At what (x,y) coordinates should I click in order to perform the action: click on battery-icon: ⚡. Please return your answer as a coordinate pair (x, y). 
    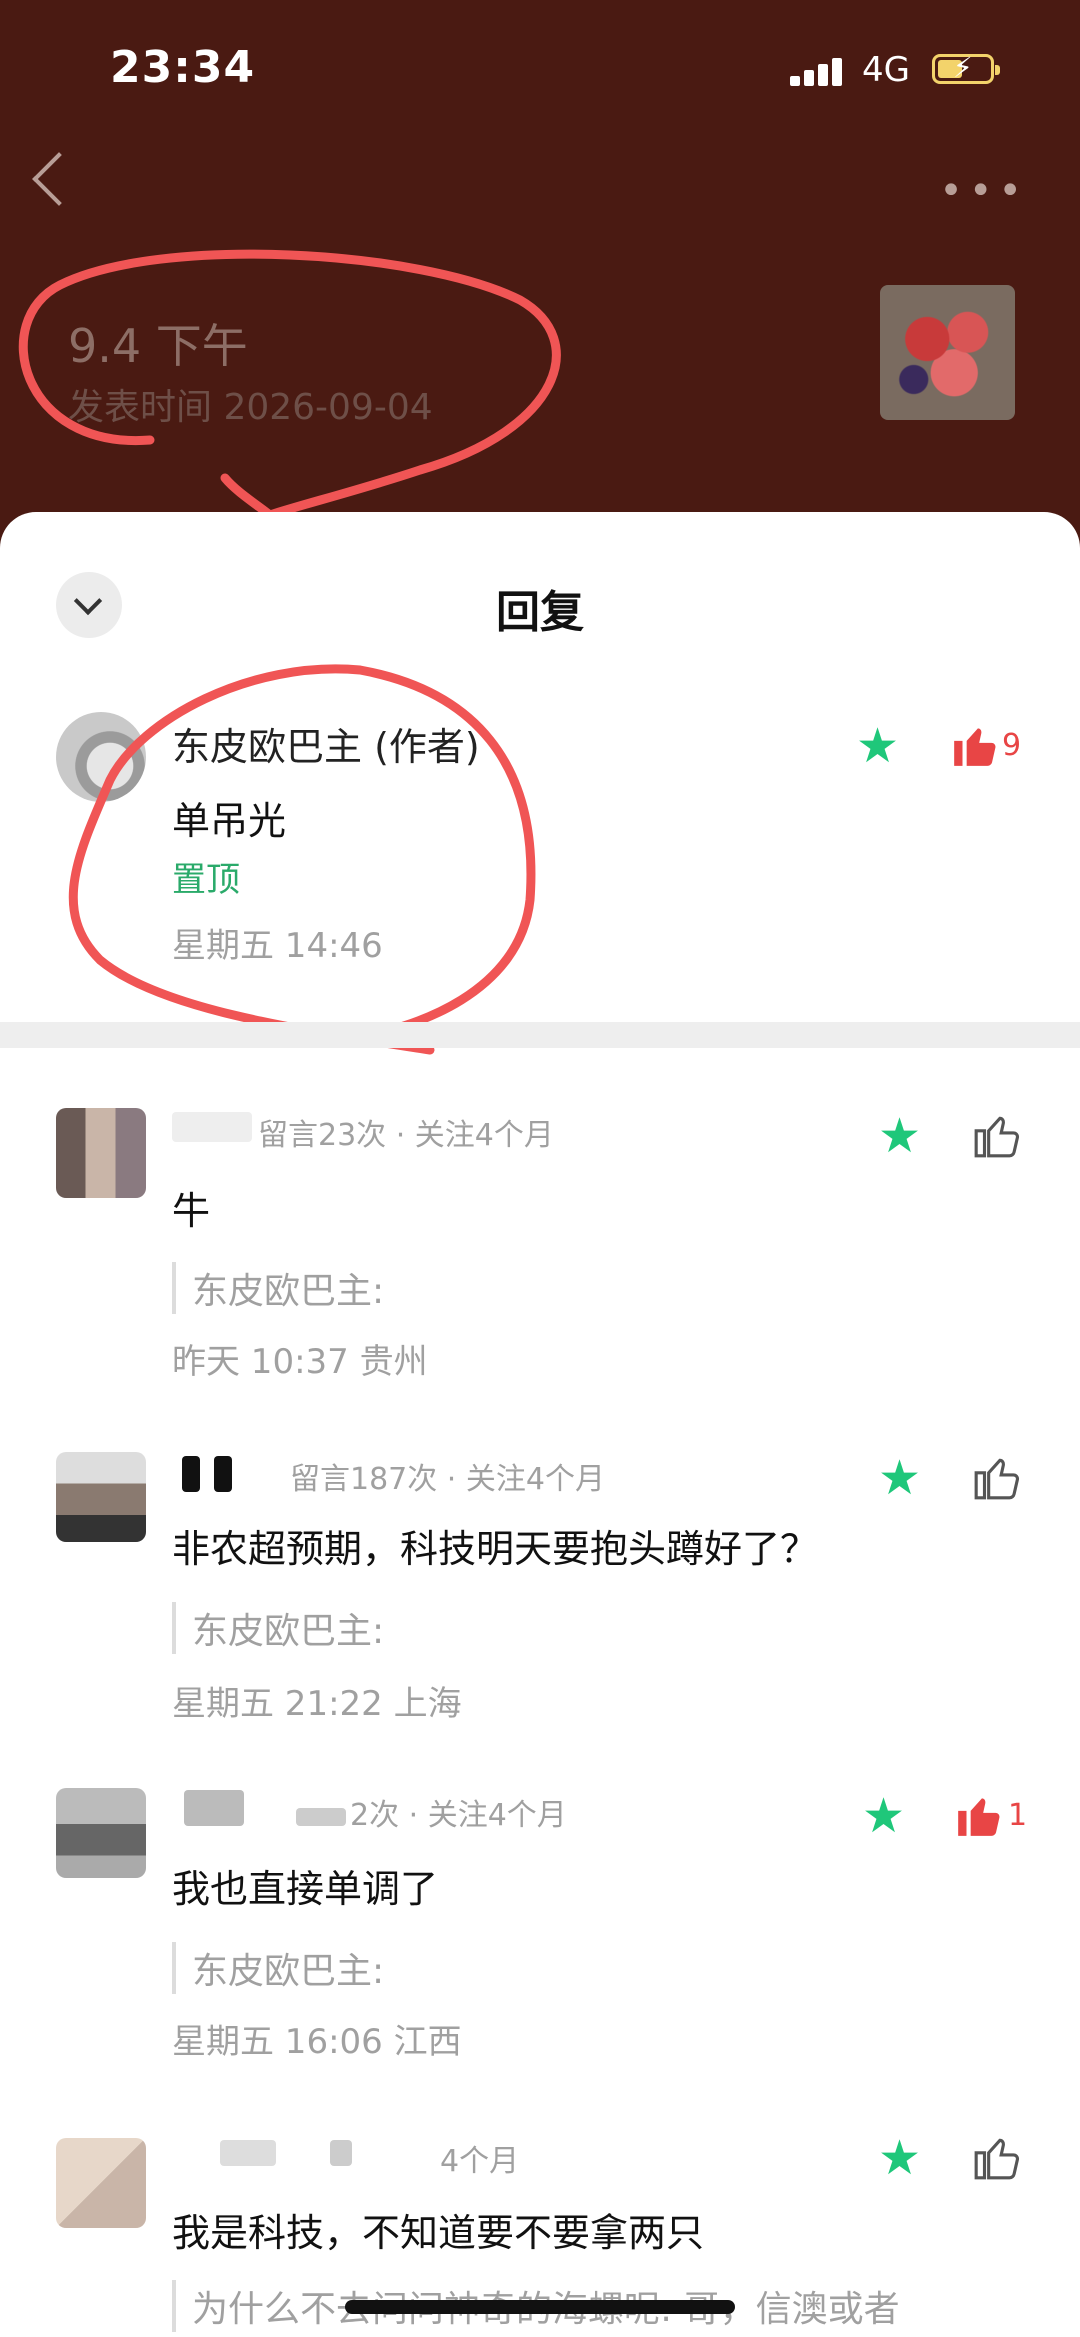
    Looking at the image, I should click on (966, 68).